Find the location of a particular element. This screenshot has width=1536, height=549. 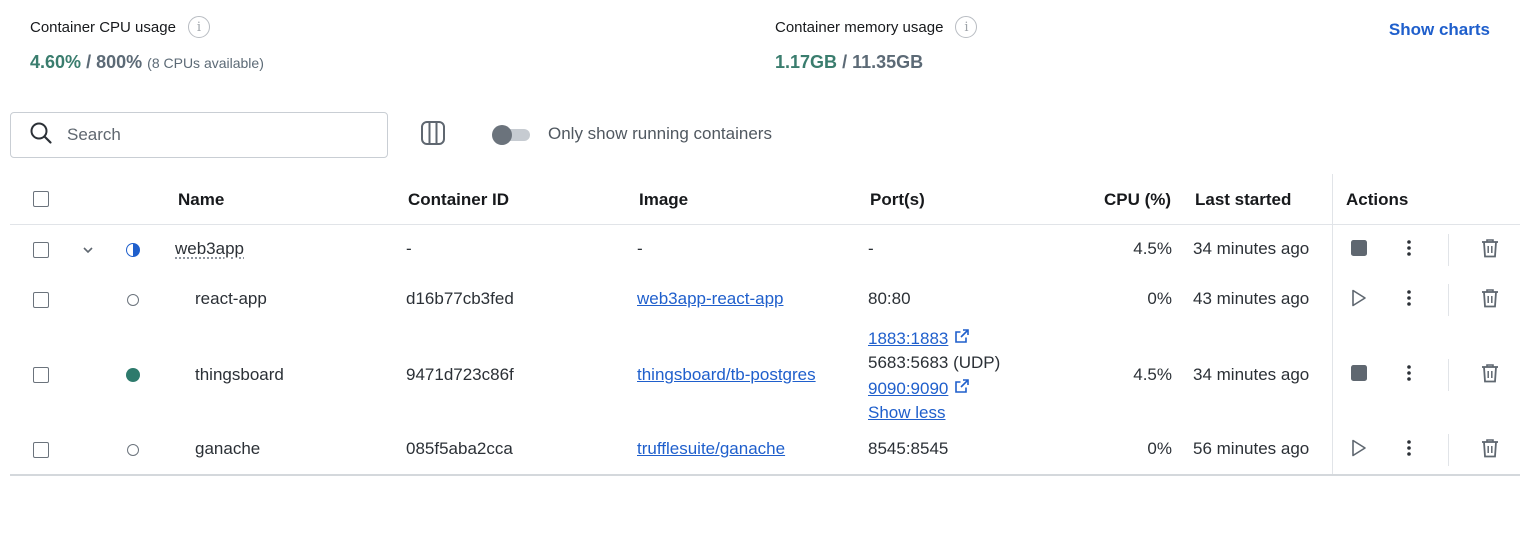

running-only-toggle is located at coordinates (511, 135).